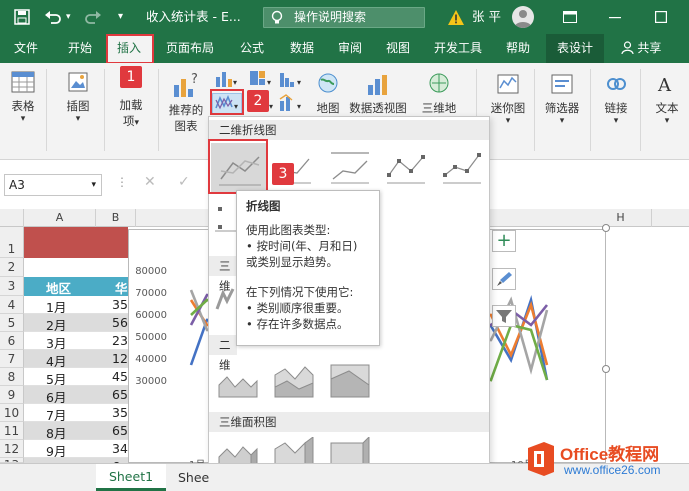  Describe the element at coordinates (190, 477) in the screenshot. I see `sheet-tab: Shee` at that location.